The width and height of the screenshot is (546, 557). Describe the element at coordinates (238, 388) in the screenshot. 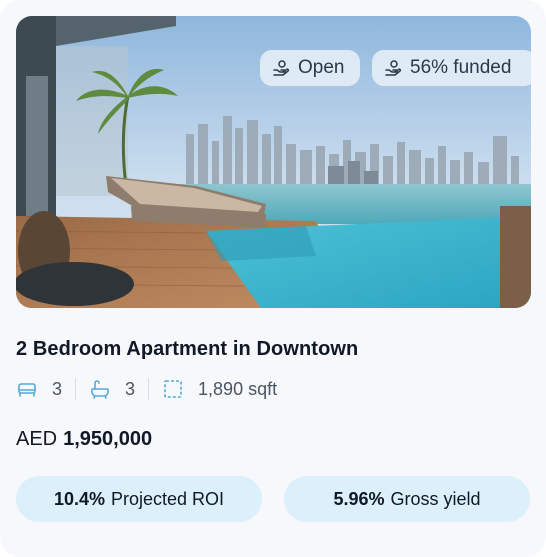

I see `area-value: 1,890 sqft` at that location.